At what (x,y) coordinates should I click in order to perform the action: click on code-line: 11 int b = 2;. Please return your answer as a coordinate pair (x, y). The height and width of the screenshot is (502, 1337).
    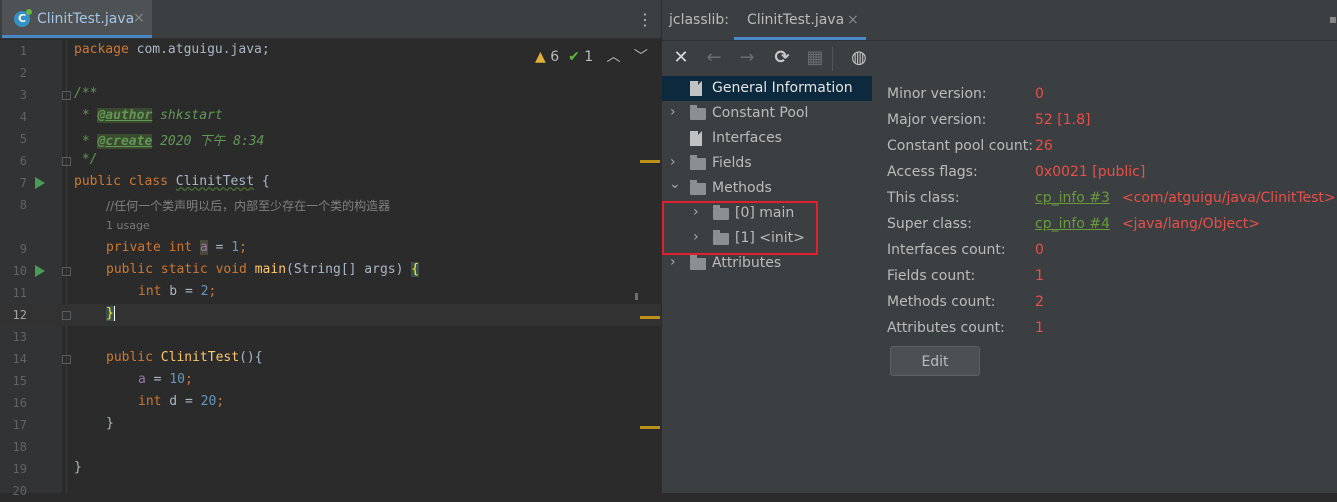
    Looking at the image, I should click on (330, 293).